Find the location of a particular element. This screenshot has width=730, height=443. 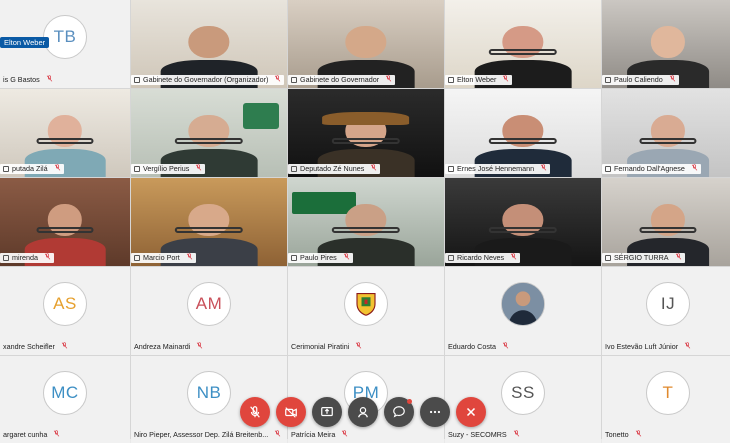

participant-name: Fernando Dall'Agnese is located at coordinates (649, 168).